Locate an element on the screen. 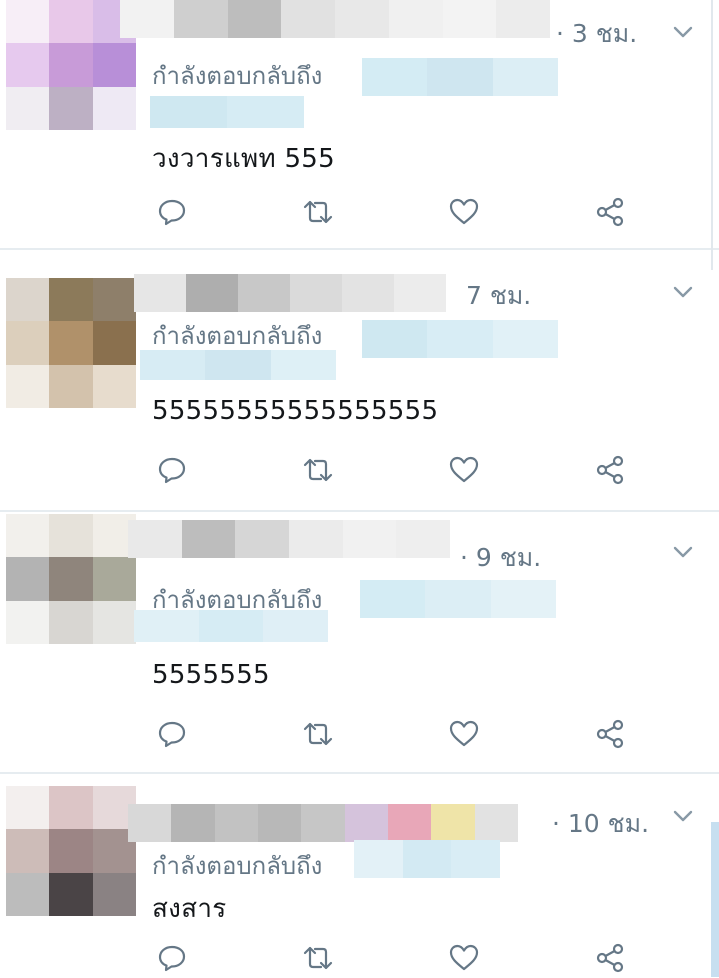  tweet-text: 5555555 is located at coordinates (211, 675).